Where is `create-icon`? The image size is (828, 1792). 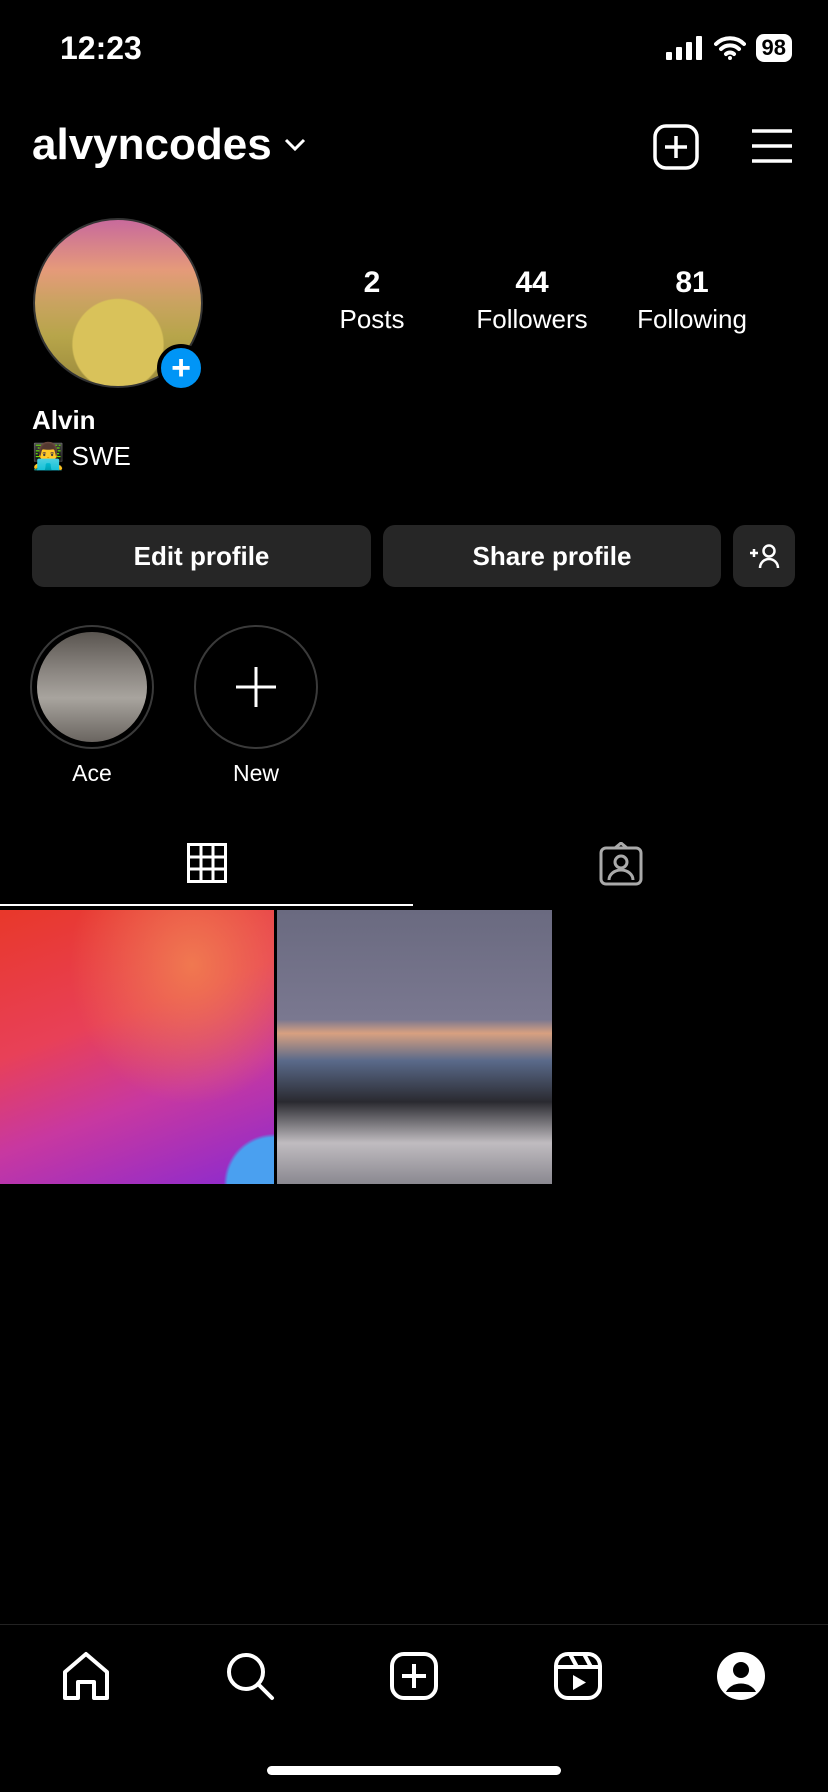
create-icon is located at coordinates (676, 147).